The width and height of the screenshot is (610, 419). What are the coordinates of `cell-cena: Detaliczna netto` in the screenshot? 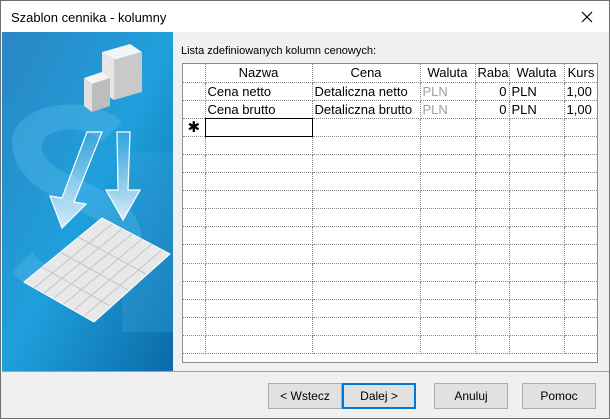 It's located at (366, 91).